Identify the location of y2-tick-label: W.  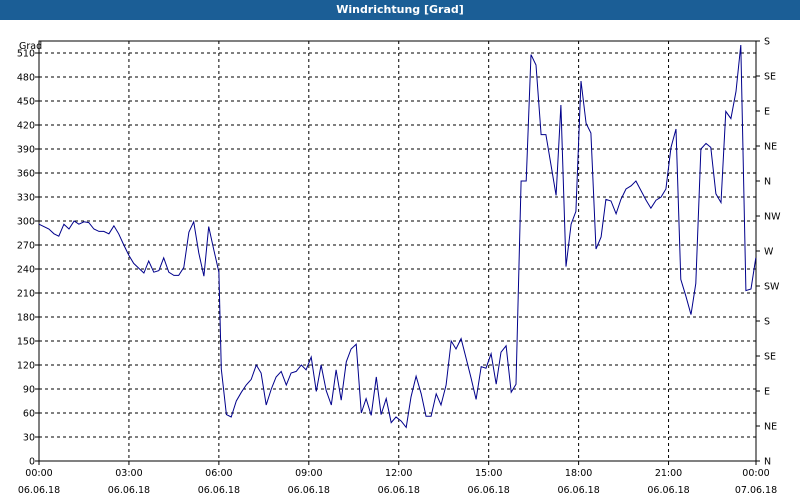
(769, 252).